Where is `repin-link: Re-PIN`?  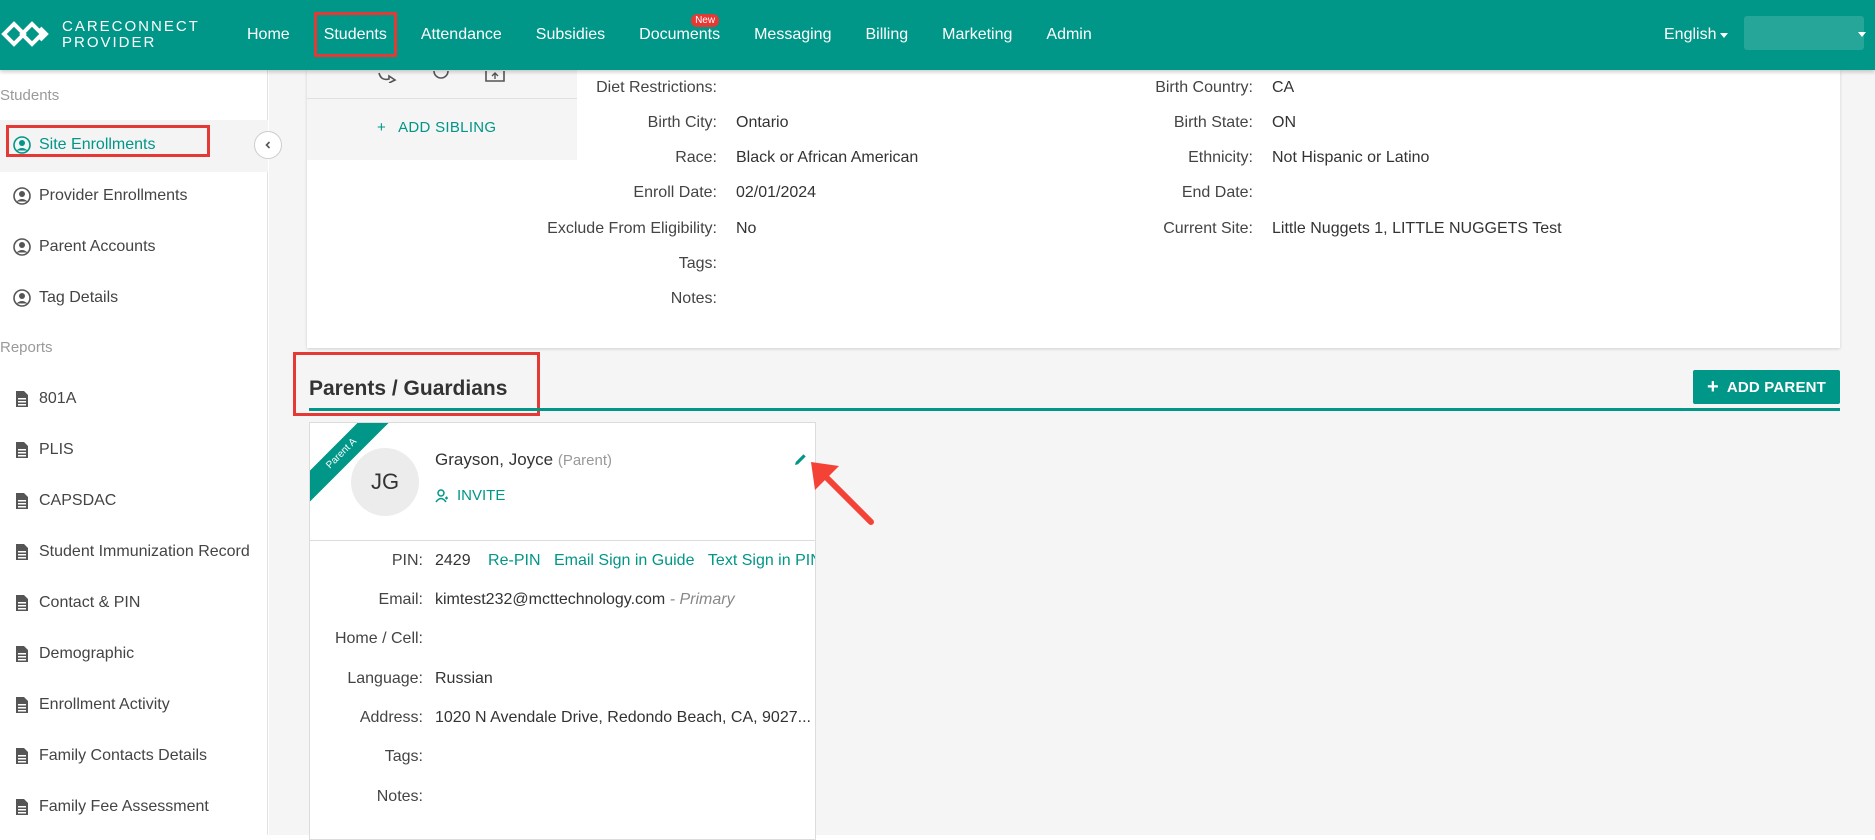
repin-link: Re-PIN is located at coordinates (514, 560).